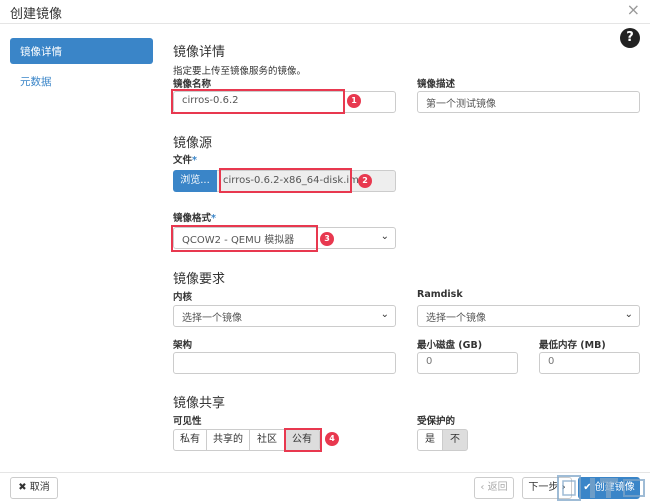 The image size is (650, 502). I want to click on kernel-label: 内核, so click(183, 297).